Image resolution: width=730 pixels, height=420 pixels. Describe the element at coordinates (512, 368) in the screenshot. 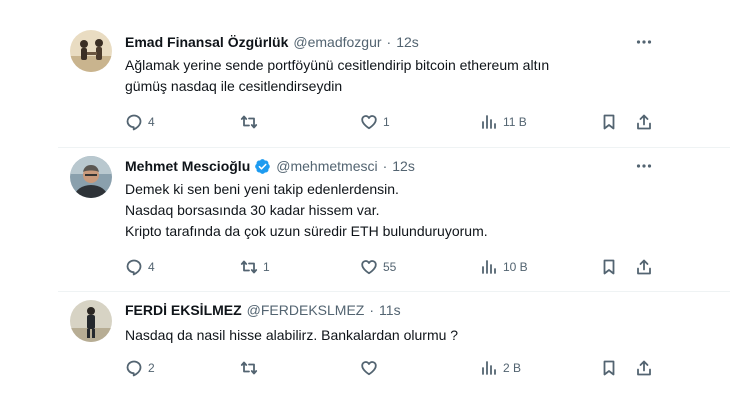

I see `views-count: 2 B` at that location.